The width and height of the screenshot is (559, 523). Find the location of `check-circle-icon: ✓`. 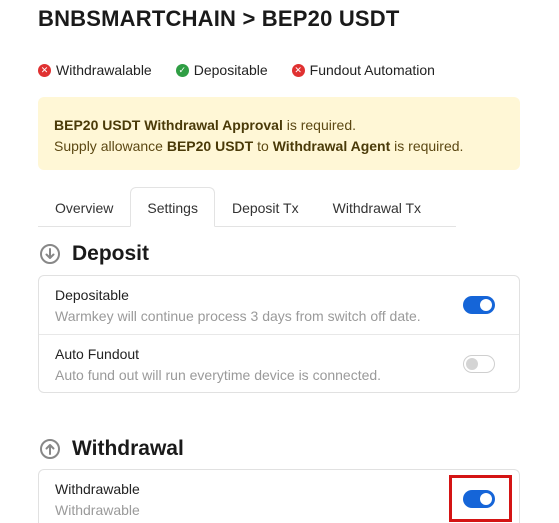

check-circle-icon: ✓ is located at coordinates (182, 70).